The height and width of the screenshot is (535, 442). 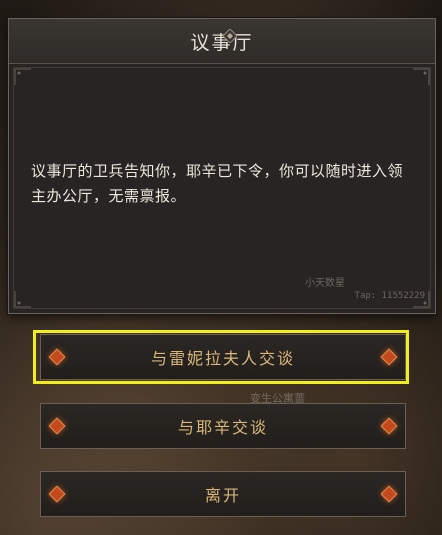 What do you see at coordinates (389, 296) in the screenshot?
I see `watermark-tap-id: Tap: 11552229` at bounding box center [389, 296].